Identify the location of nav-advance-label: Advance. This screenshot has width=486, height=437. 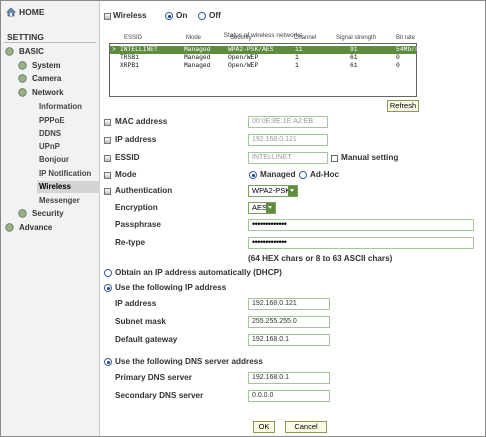
(36, 227).